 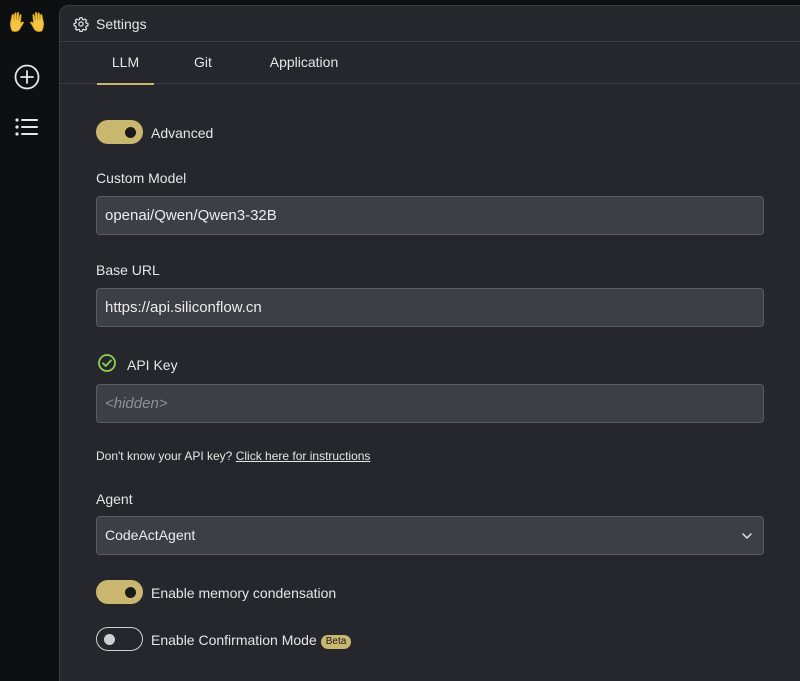 I want to click on memory-condensation-label: Enable memory condensation, so click(x=244, y=593).